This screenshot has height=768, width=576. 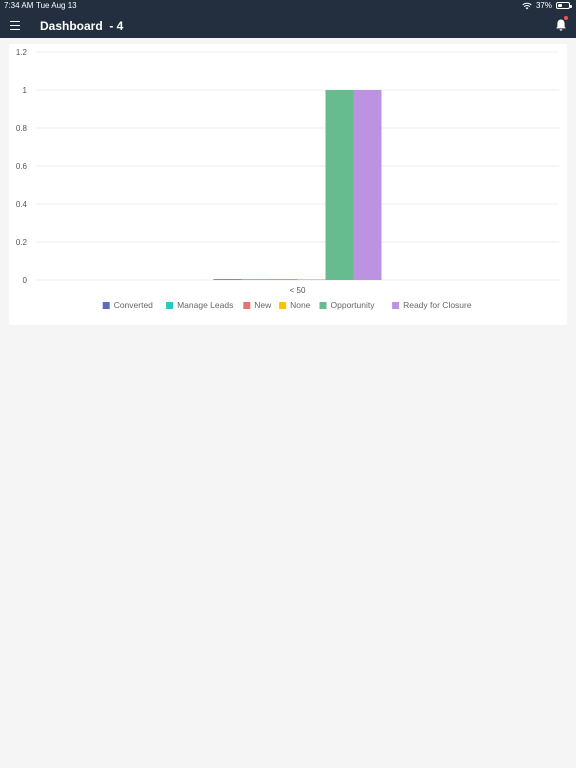 What do you see at coordinates (566, 18) in the screenshot?
I see `notification-dot` at bounding box center [566, 18].